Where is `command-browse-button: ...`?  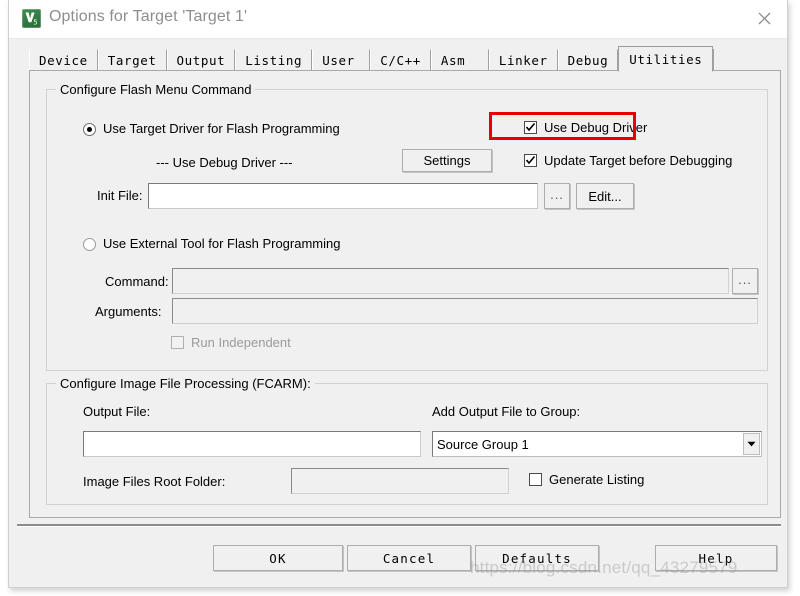 command-browse-button: ... is located at coordinates (745, 281).